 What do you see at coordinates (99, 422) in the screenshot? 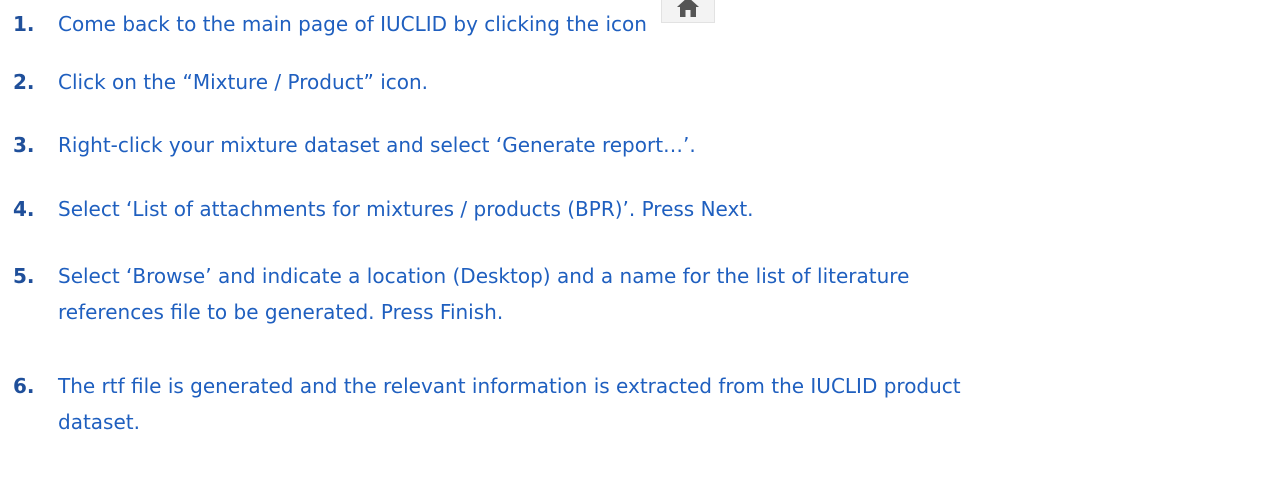
I see `step-text-line: dataset.` at bounding box center [99, 422].